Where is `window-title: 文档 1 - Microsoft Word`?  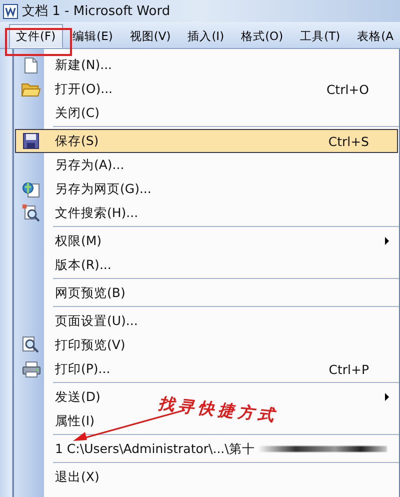
window-title: 文档 1 - Microsoft Word is located at coordinates (96, 11).